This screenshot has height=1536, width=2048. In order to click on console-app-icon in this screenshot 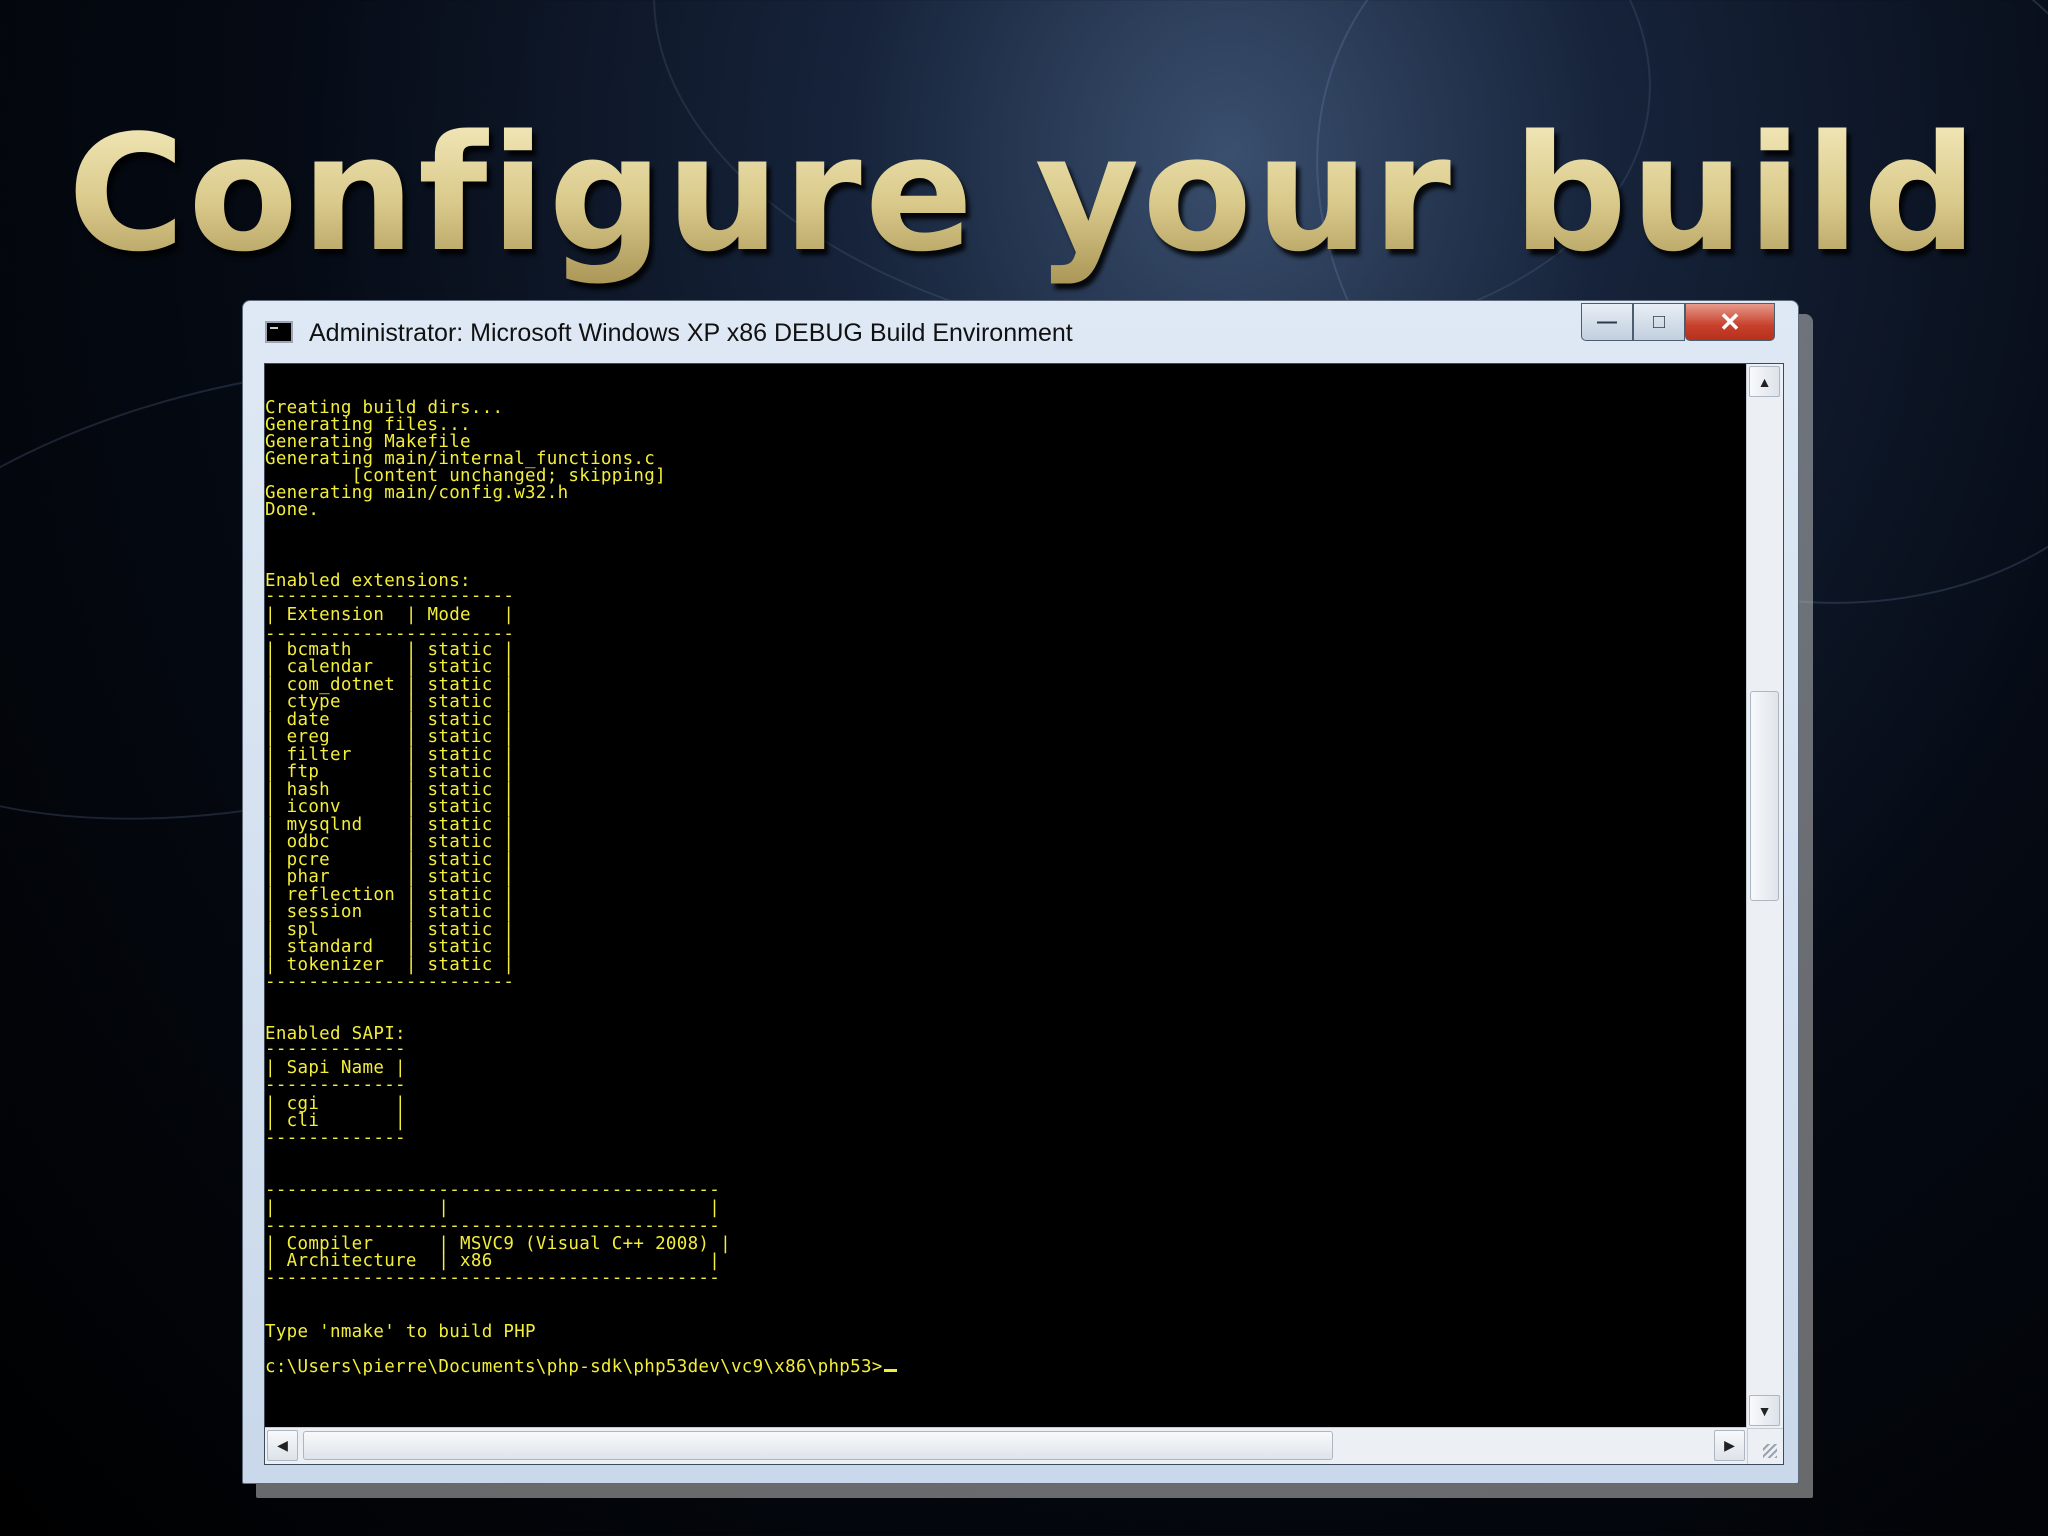, I will do `click(279, 332)`.